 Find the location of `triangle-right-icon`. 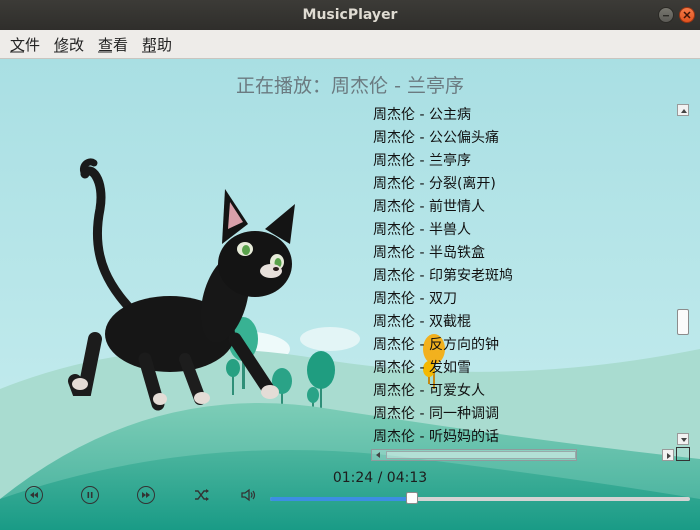

triangle-right-icon is located at coordinates (669, 456).